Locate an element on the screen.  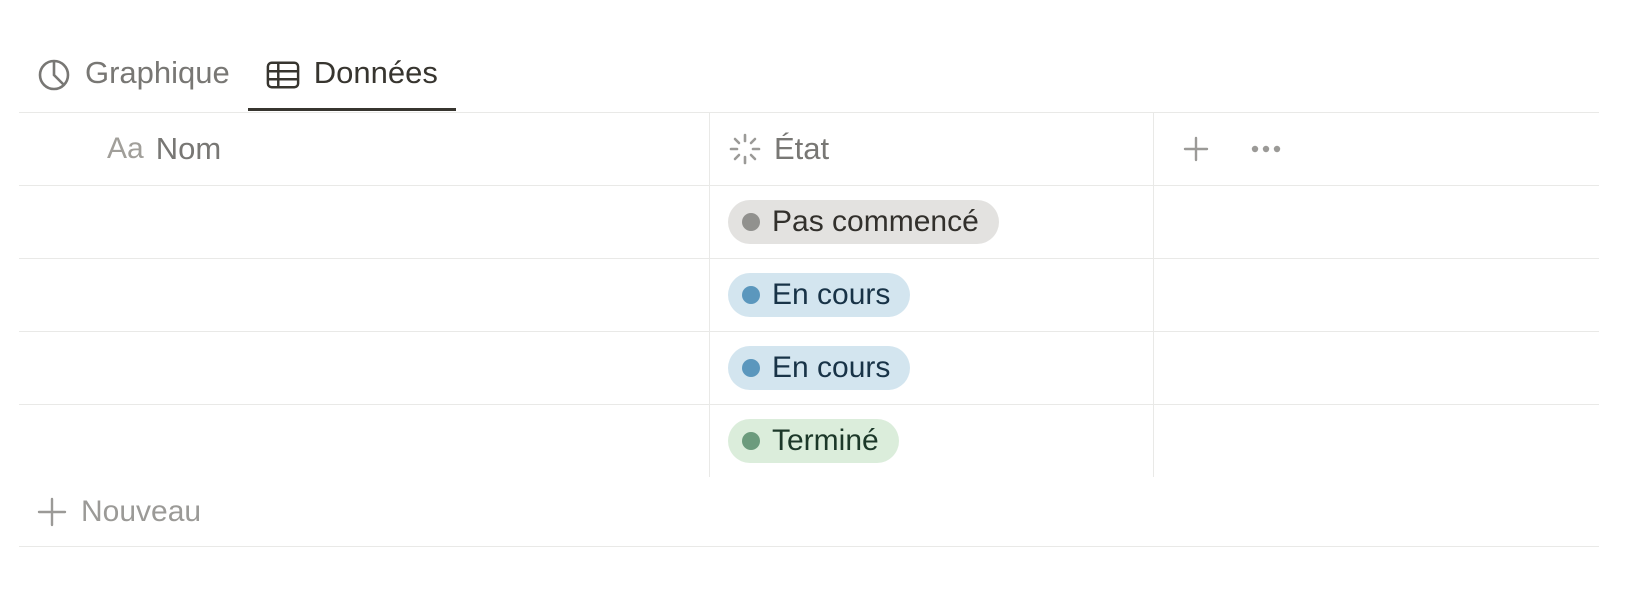
table-row: Pas commencé is located at coordinates (809, 221).